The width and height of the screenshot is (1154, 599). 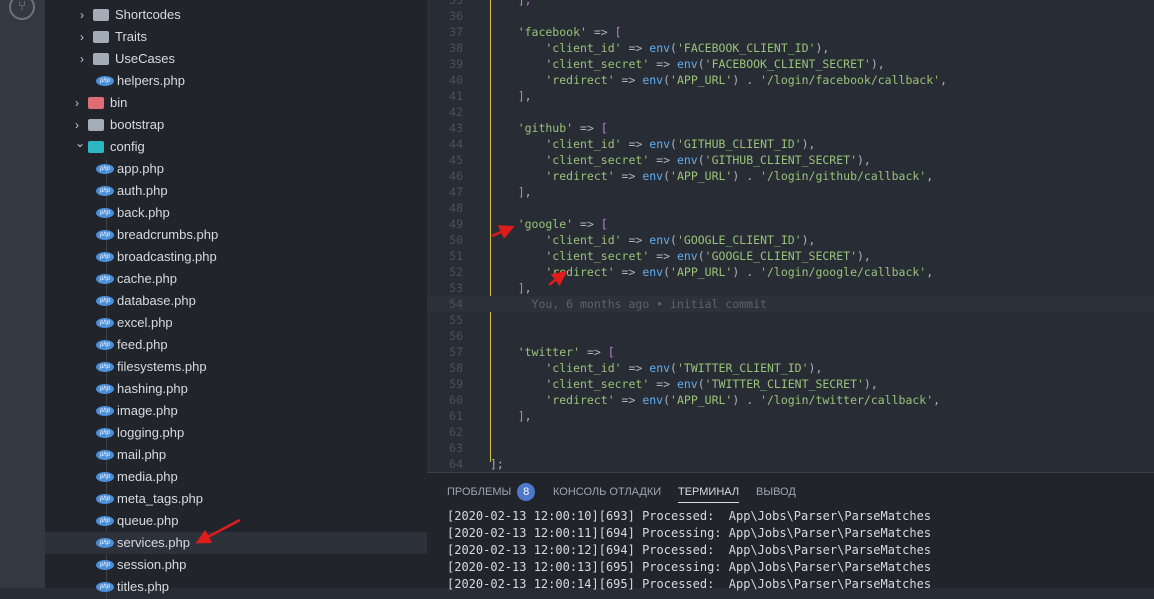 I want to click on code-line: 53 ],, so click(x=790, y=288).